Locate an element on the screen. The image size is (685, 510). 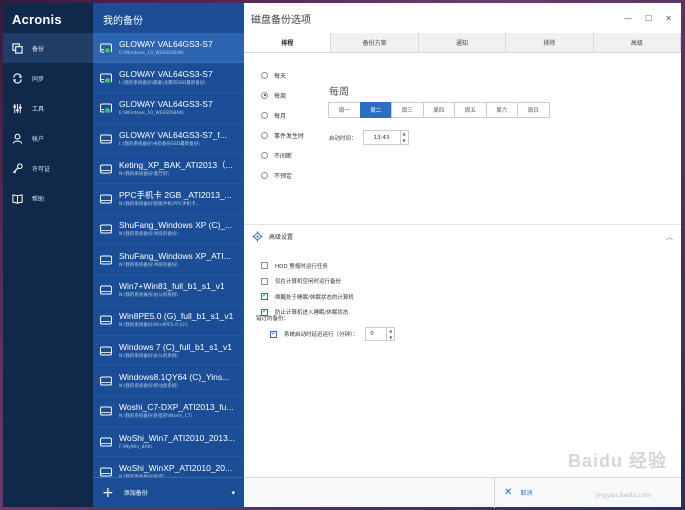
weekday-button: 周四 is located at coordinates (438, 110).